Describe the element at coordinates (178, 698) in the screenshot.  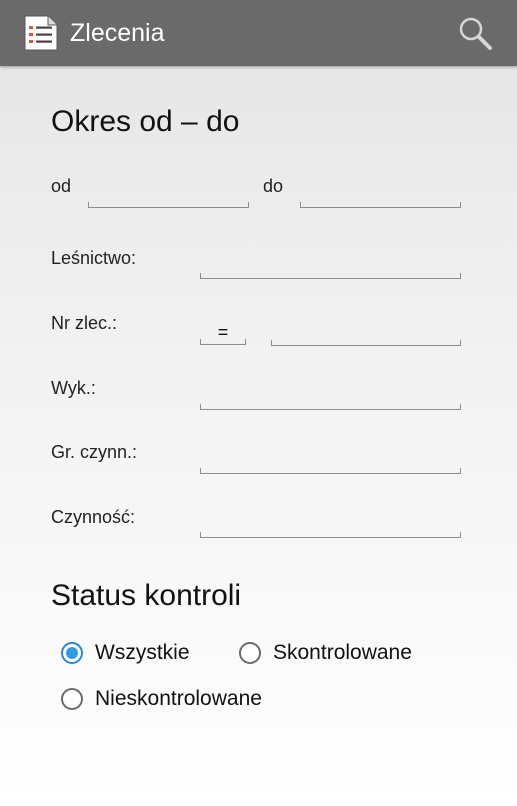
I see `radio-uncontrolled-label: Nieskontrolowane` at that location.